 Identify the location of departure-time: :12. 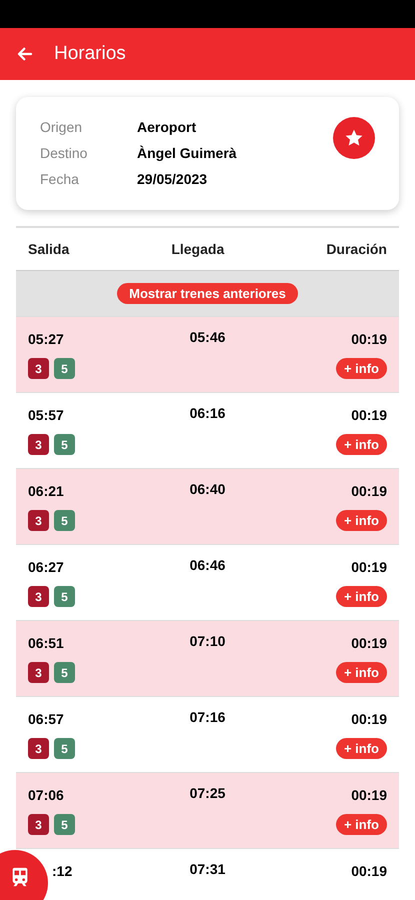
(62, 871).